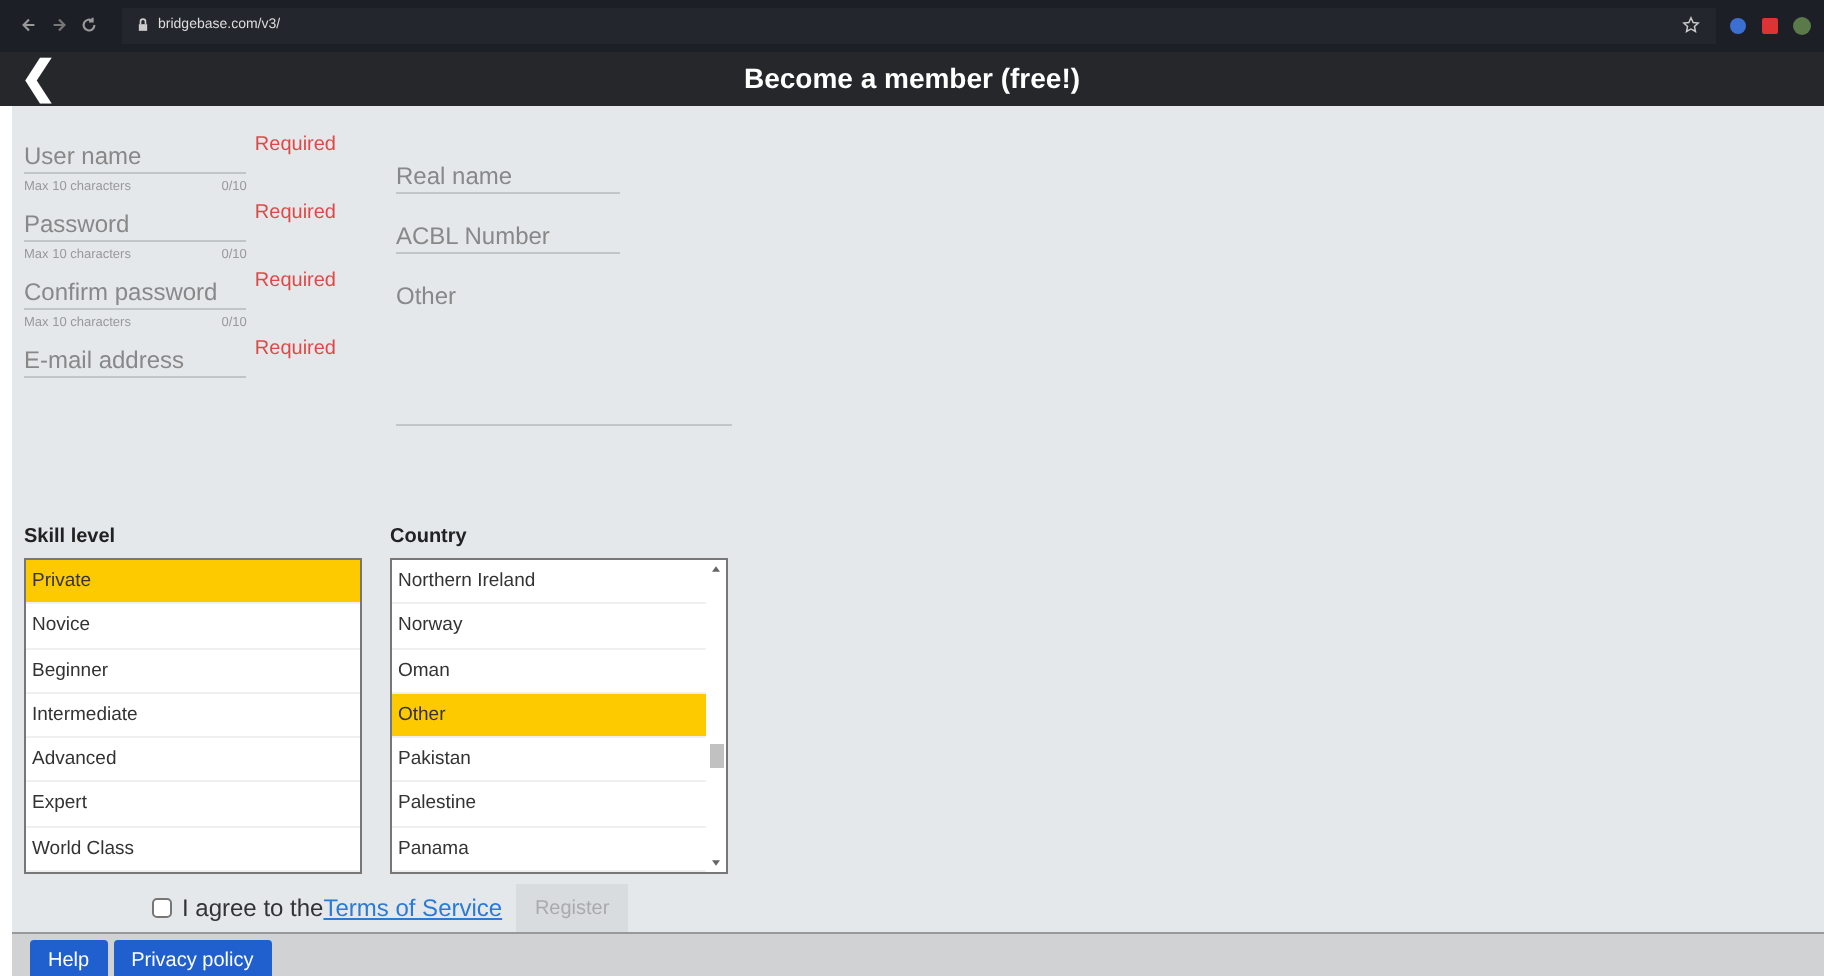 The height and width of the screenshot is (976, 1824). What do you see at coordinates (1691, 25) in the screenshot?
I see `star-icon` at bounding box center [1691, 25].